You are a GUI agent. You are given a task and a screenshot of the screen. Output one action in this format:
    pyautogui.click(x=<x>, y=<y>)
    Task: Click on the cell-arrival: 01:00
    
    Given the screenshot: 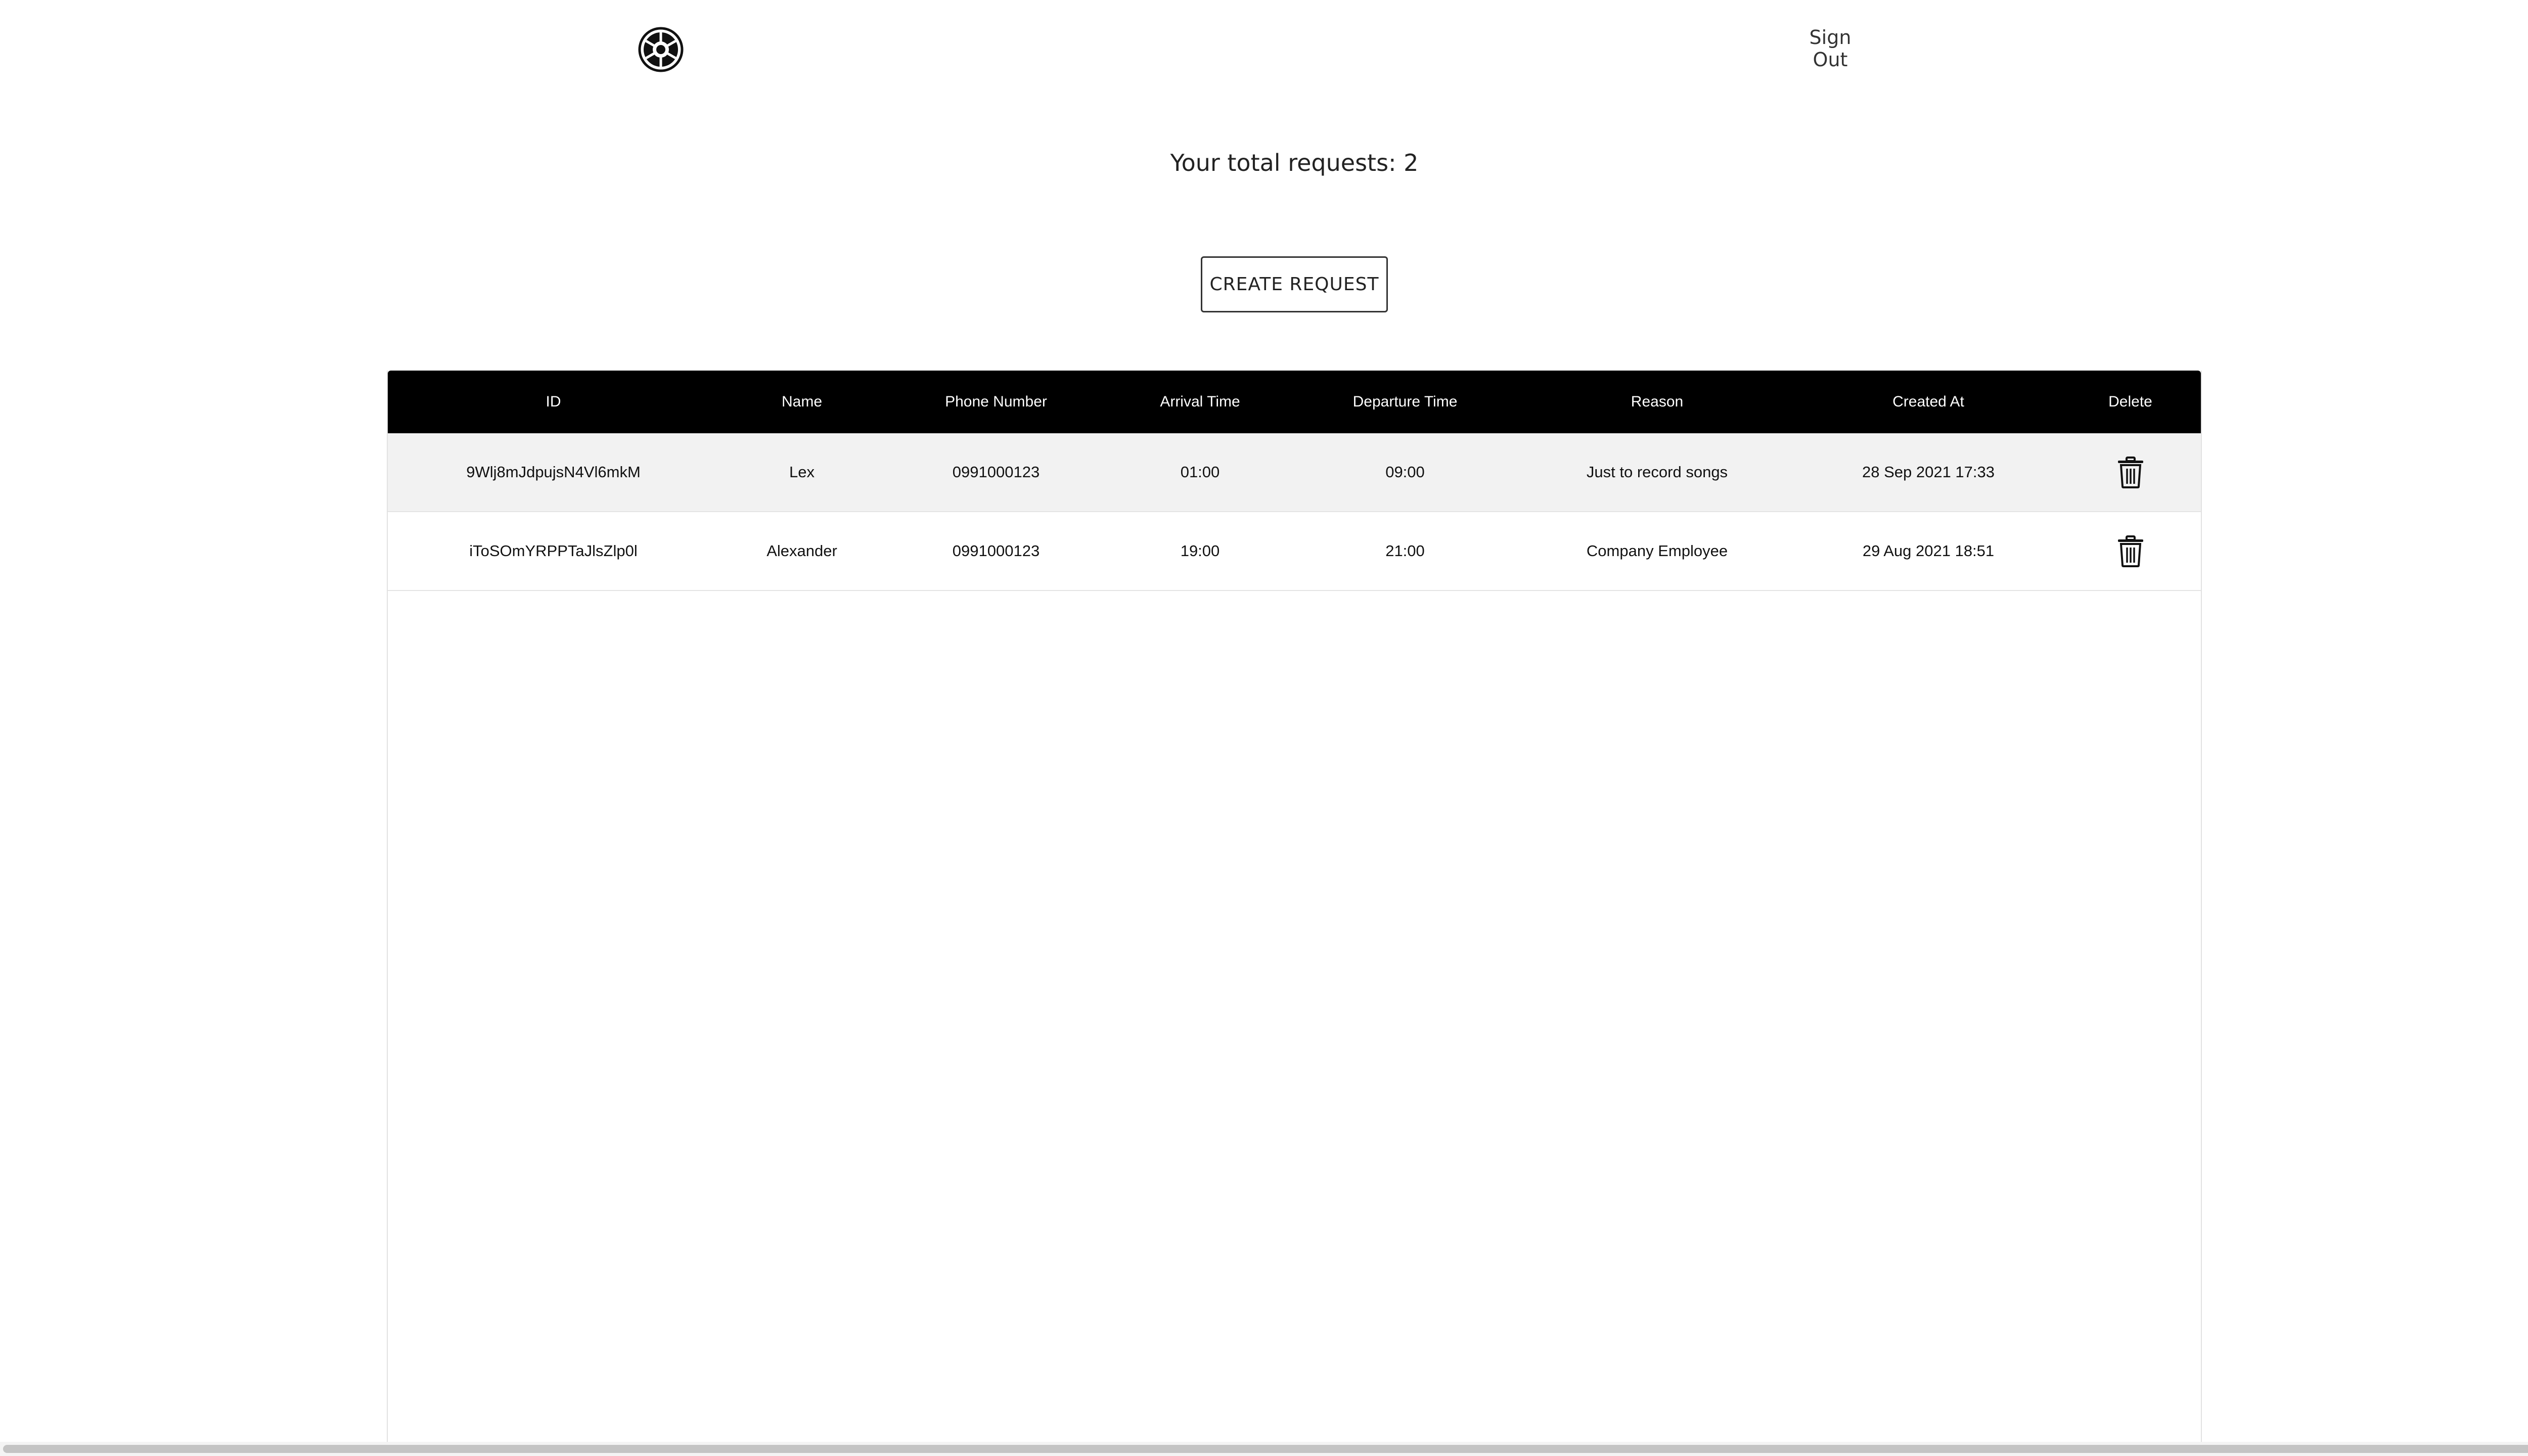 What is the action you would take?
    pyautogui.click(x=1200, y=472)
    